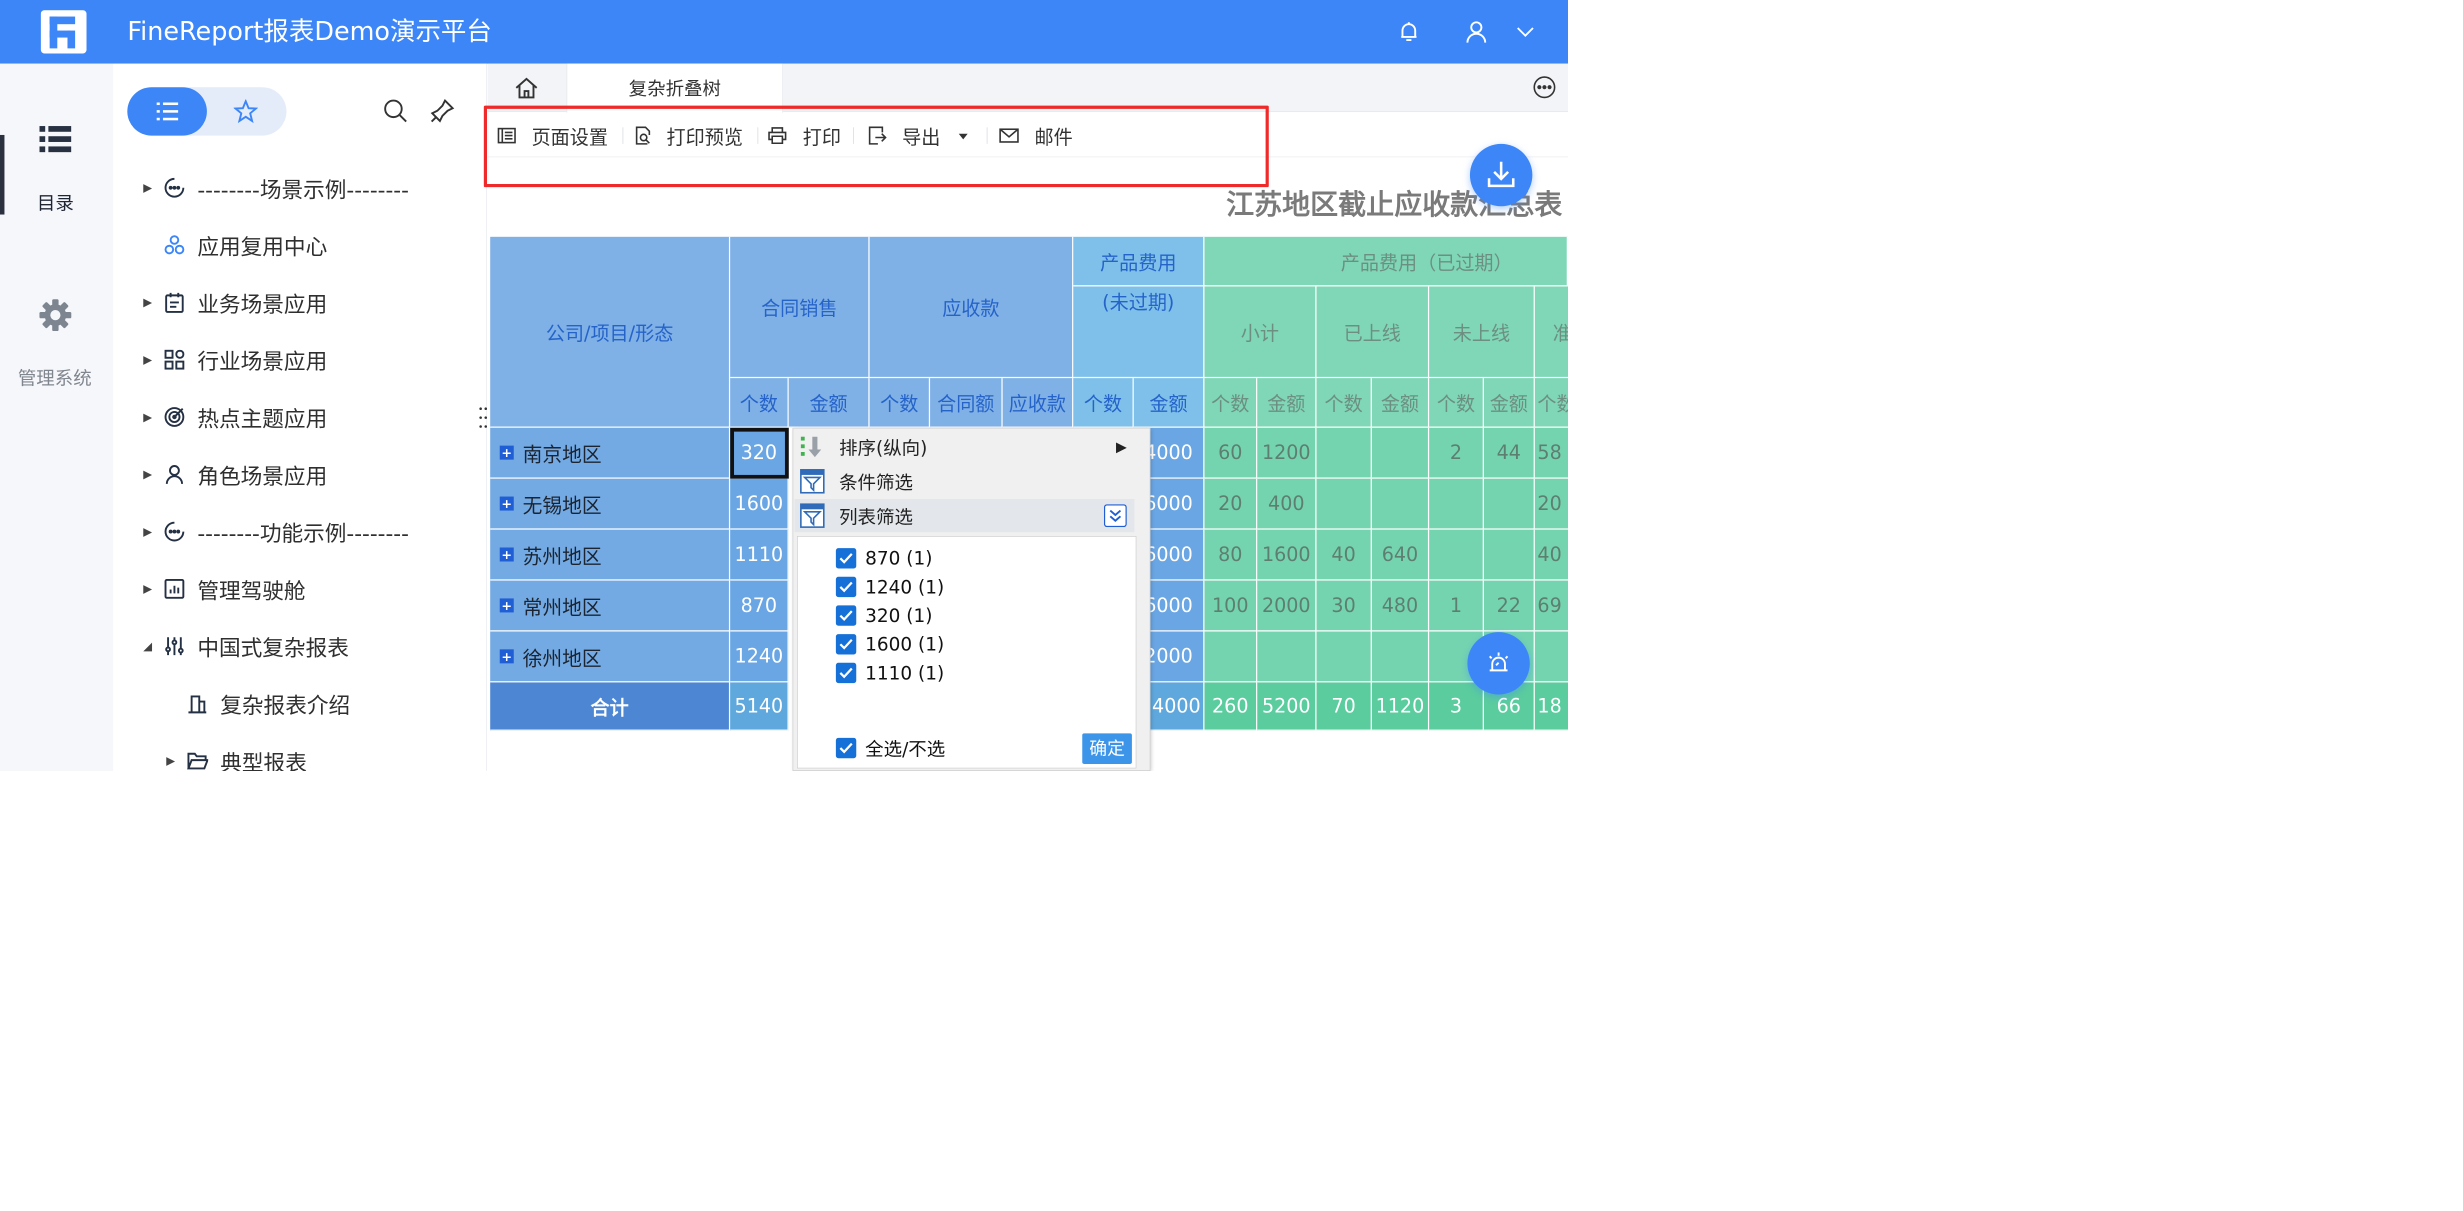 This screenshot has height=1211, width=2463. What do you see at coordinates (759, 606) in the screenshot?
I see `table-cell: 870` at bounding box center [759, 606].